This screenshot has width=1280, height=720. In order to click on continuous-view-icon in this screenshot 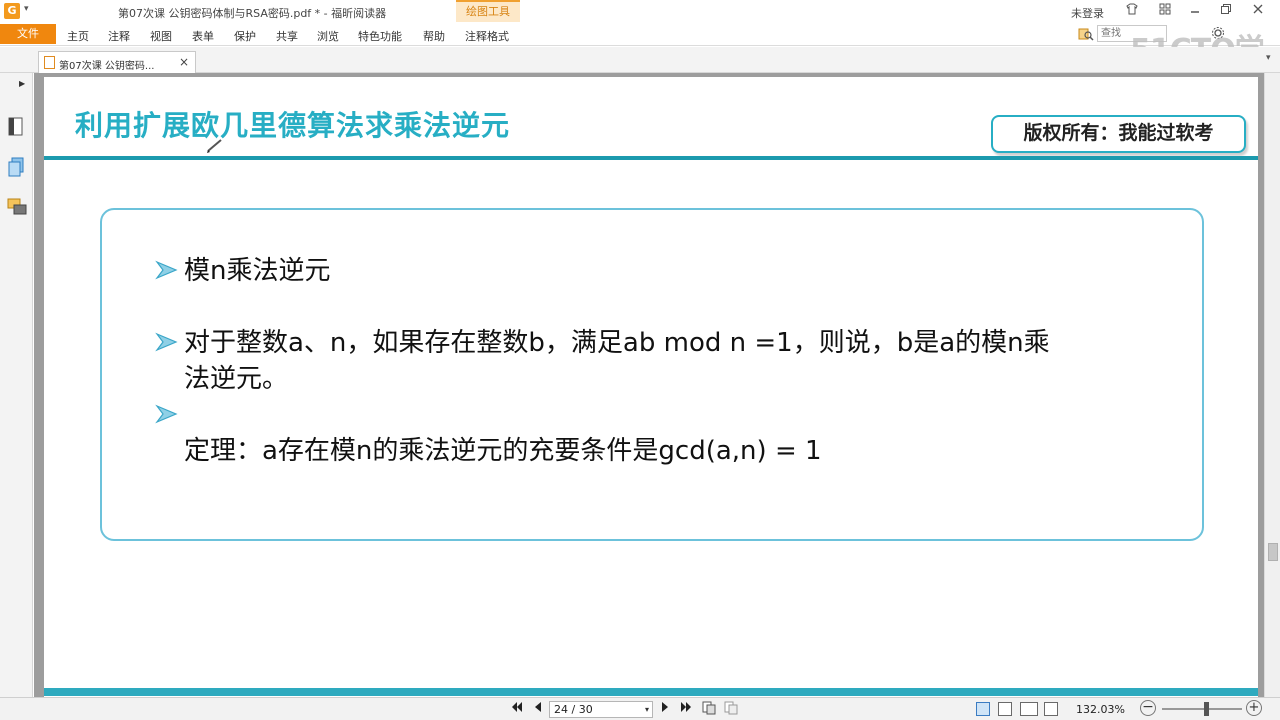, I will do `click(1005, 709)`.